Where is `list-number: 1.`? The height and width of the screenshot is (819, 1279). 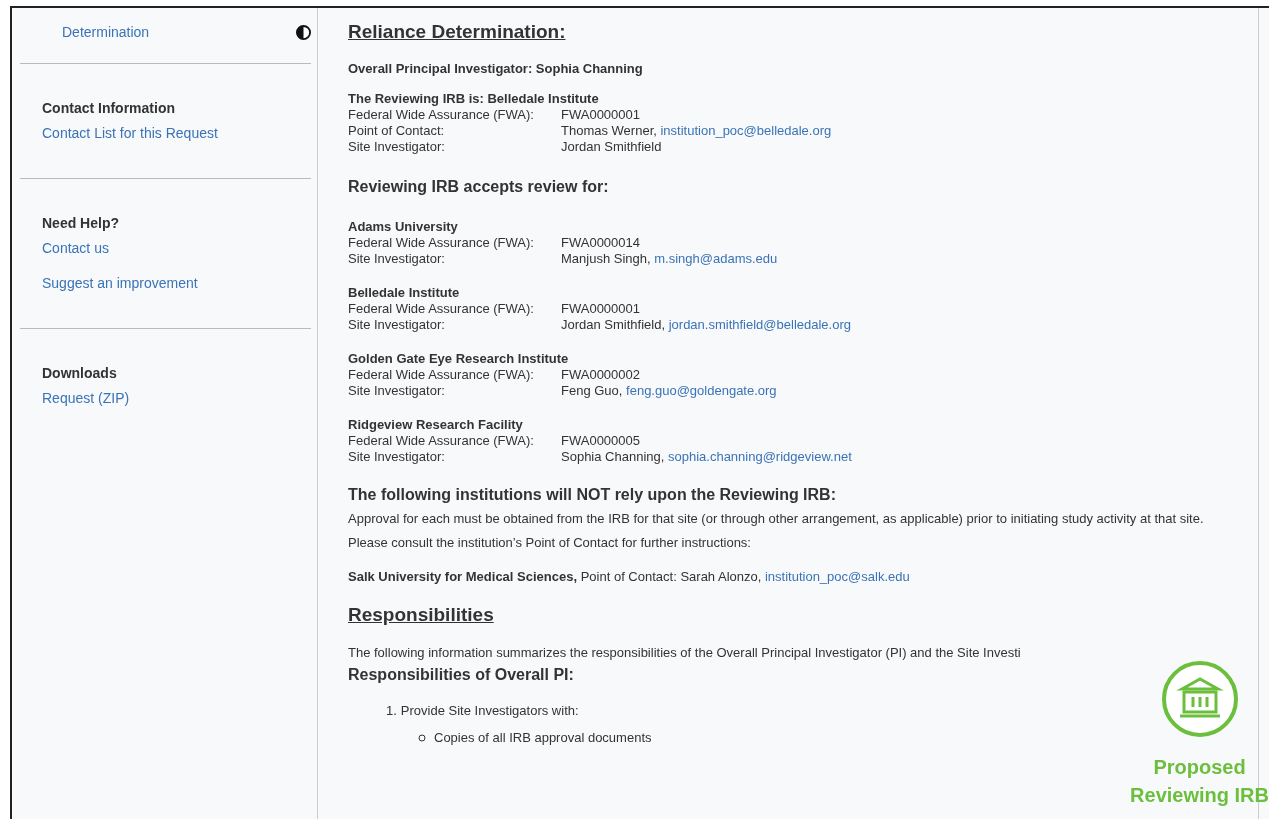 list-number: 1. is located at coordinates (391, 710).